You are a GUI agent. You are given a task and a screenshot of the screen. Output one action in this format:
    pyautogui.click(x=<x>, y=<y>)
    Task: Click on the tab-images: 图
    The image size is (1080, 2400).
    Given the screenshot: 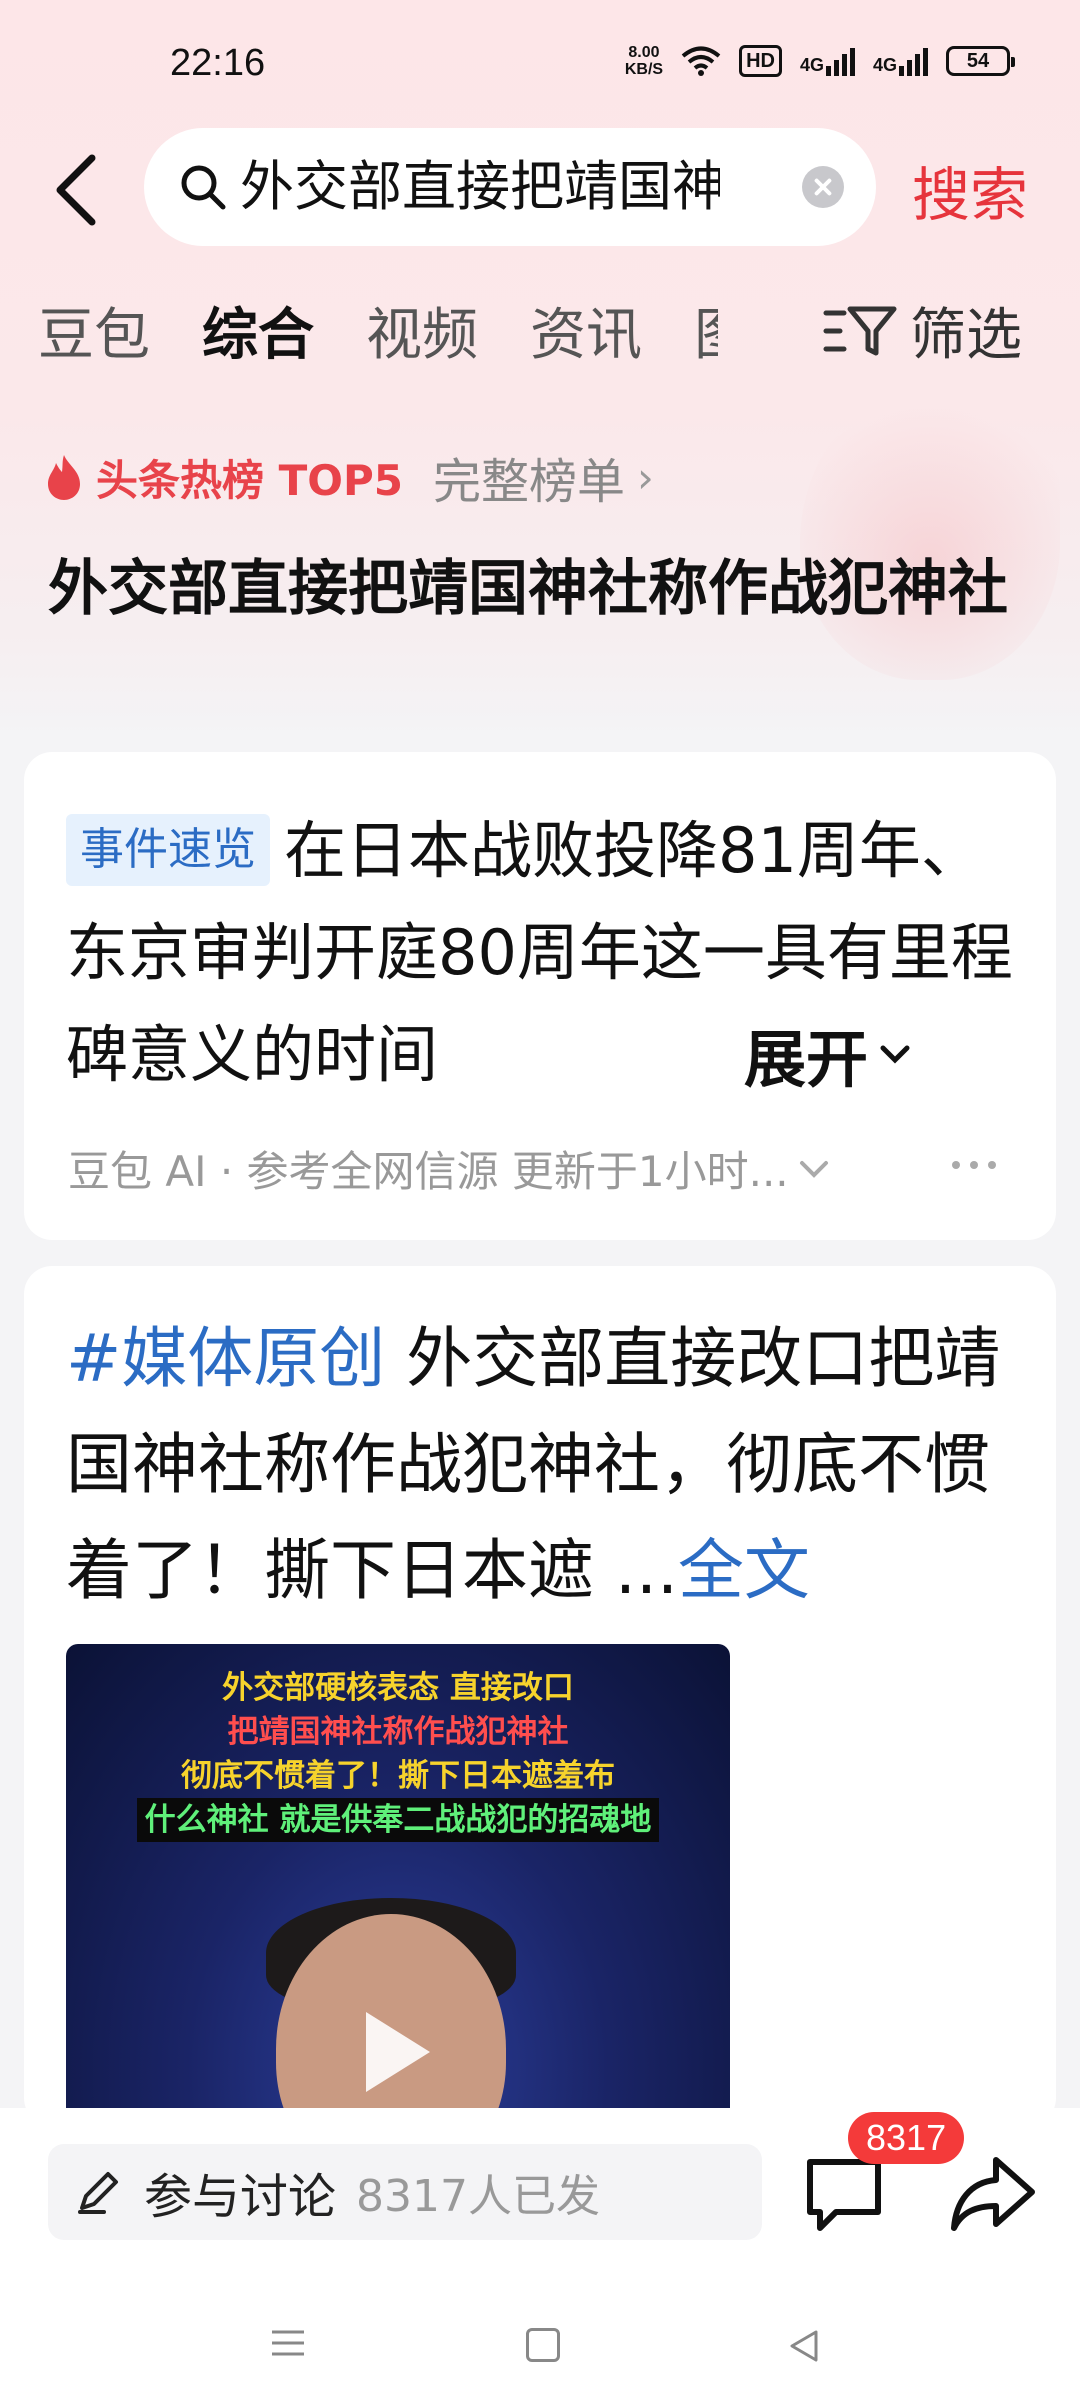 What is the action you would take?
    pyautogui.click(x=706, y=340)
    